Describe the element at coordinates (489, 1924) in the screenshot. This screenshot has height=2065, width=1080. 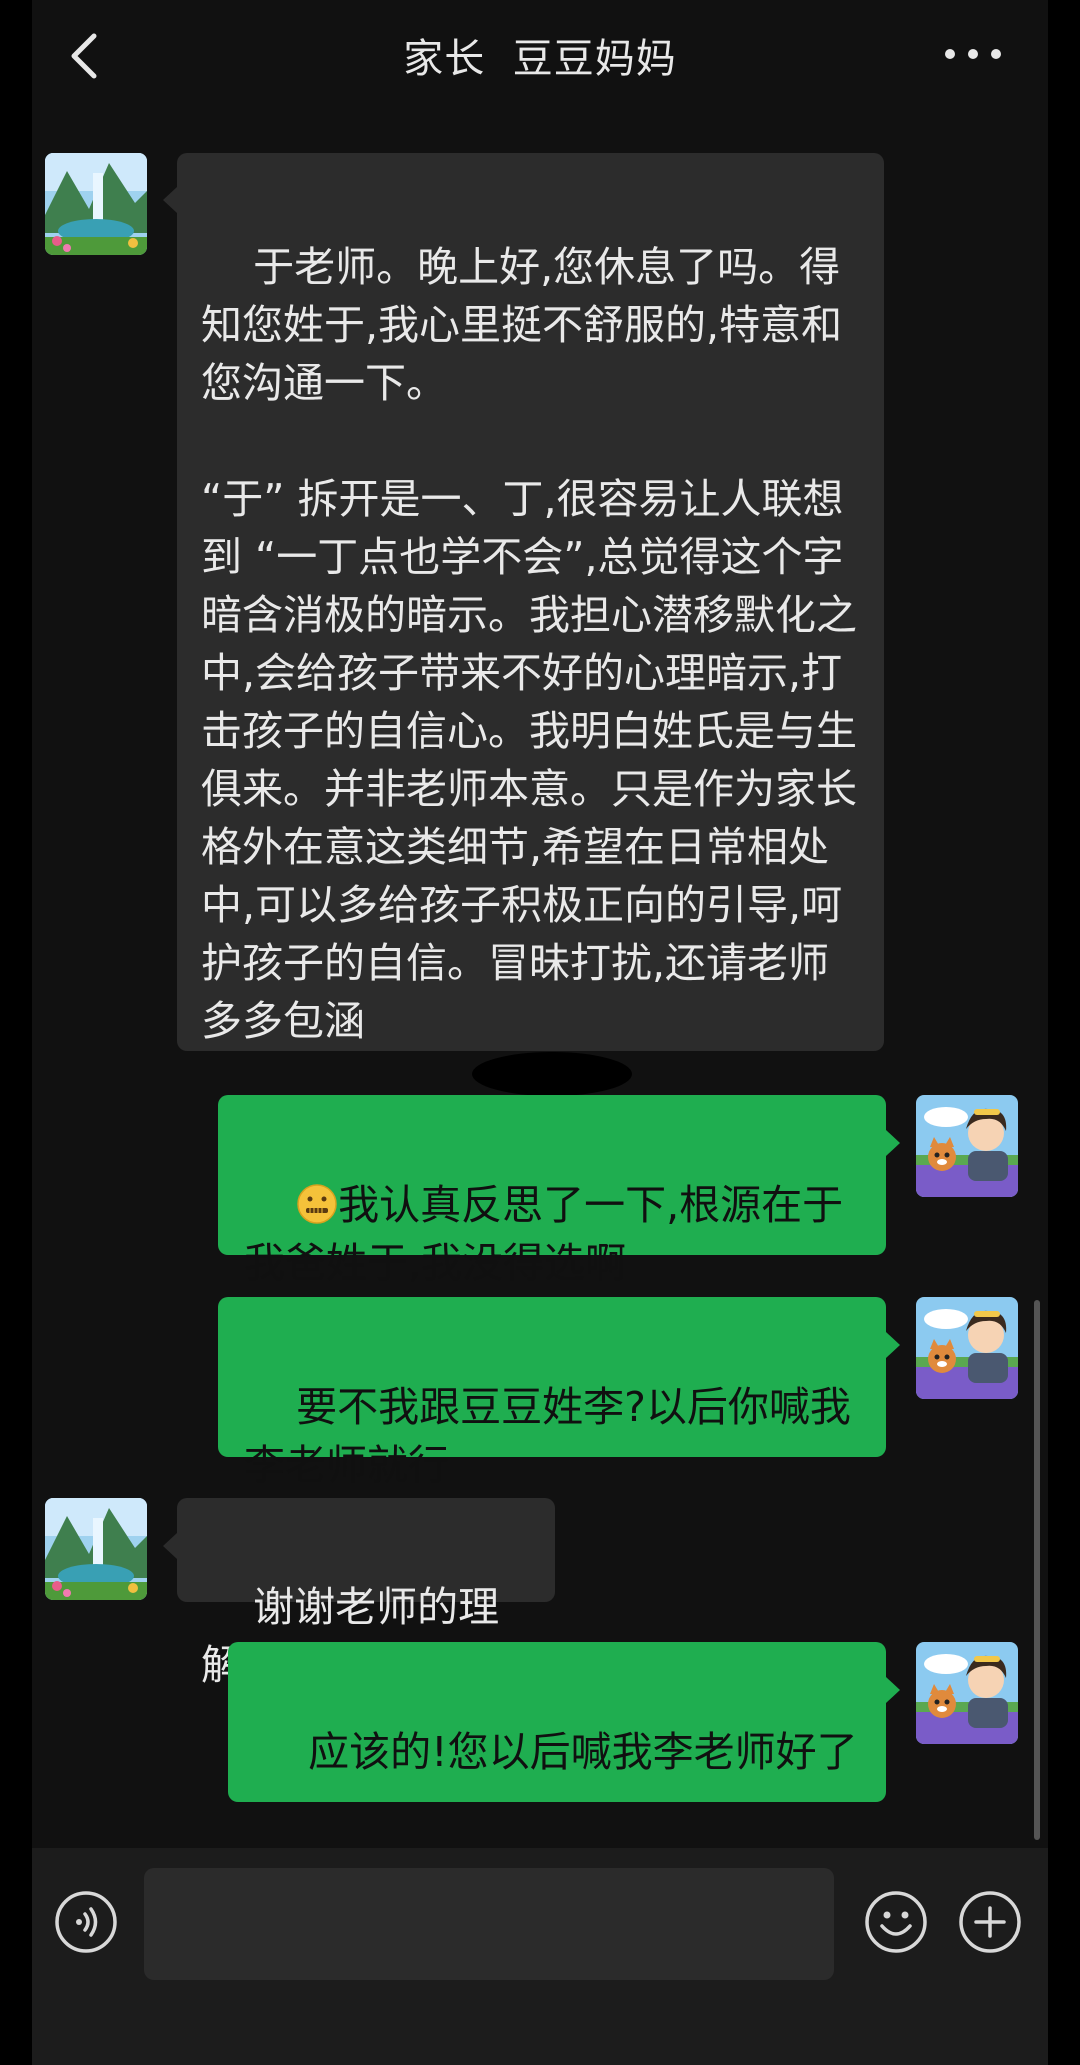
I see `message-input` at that location.